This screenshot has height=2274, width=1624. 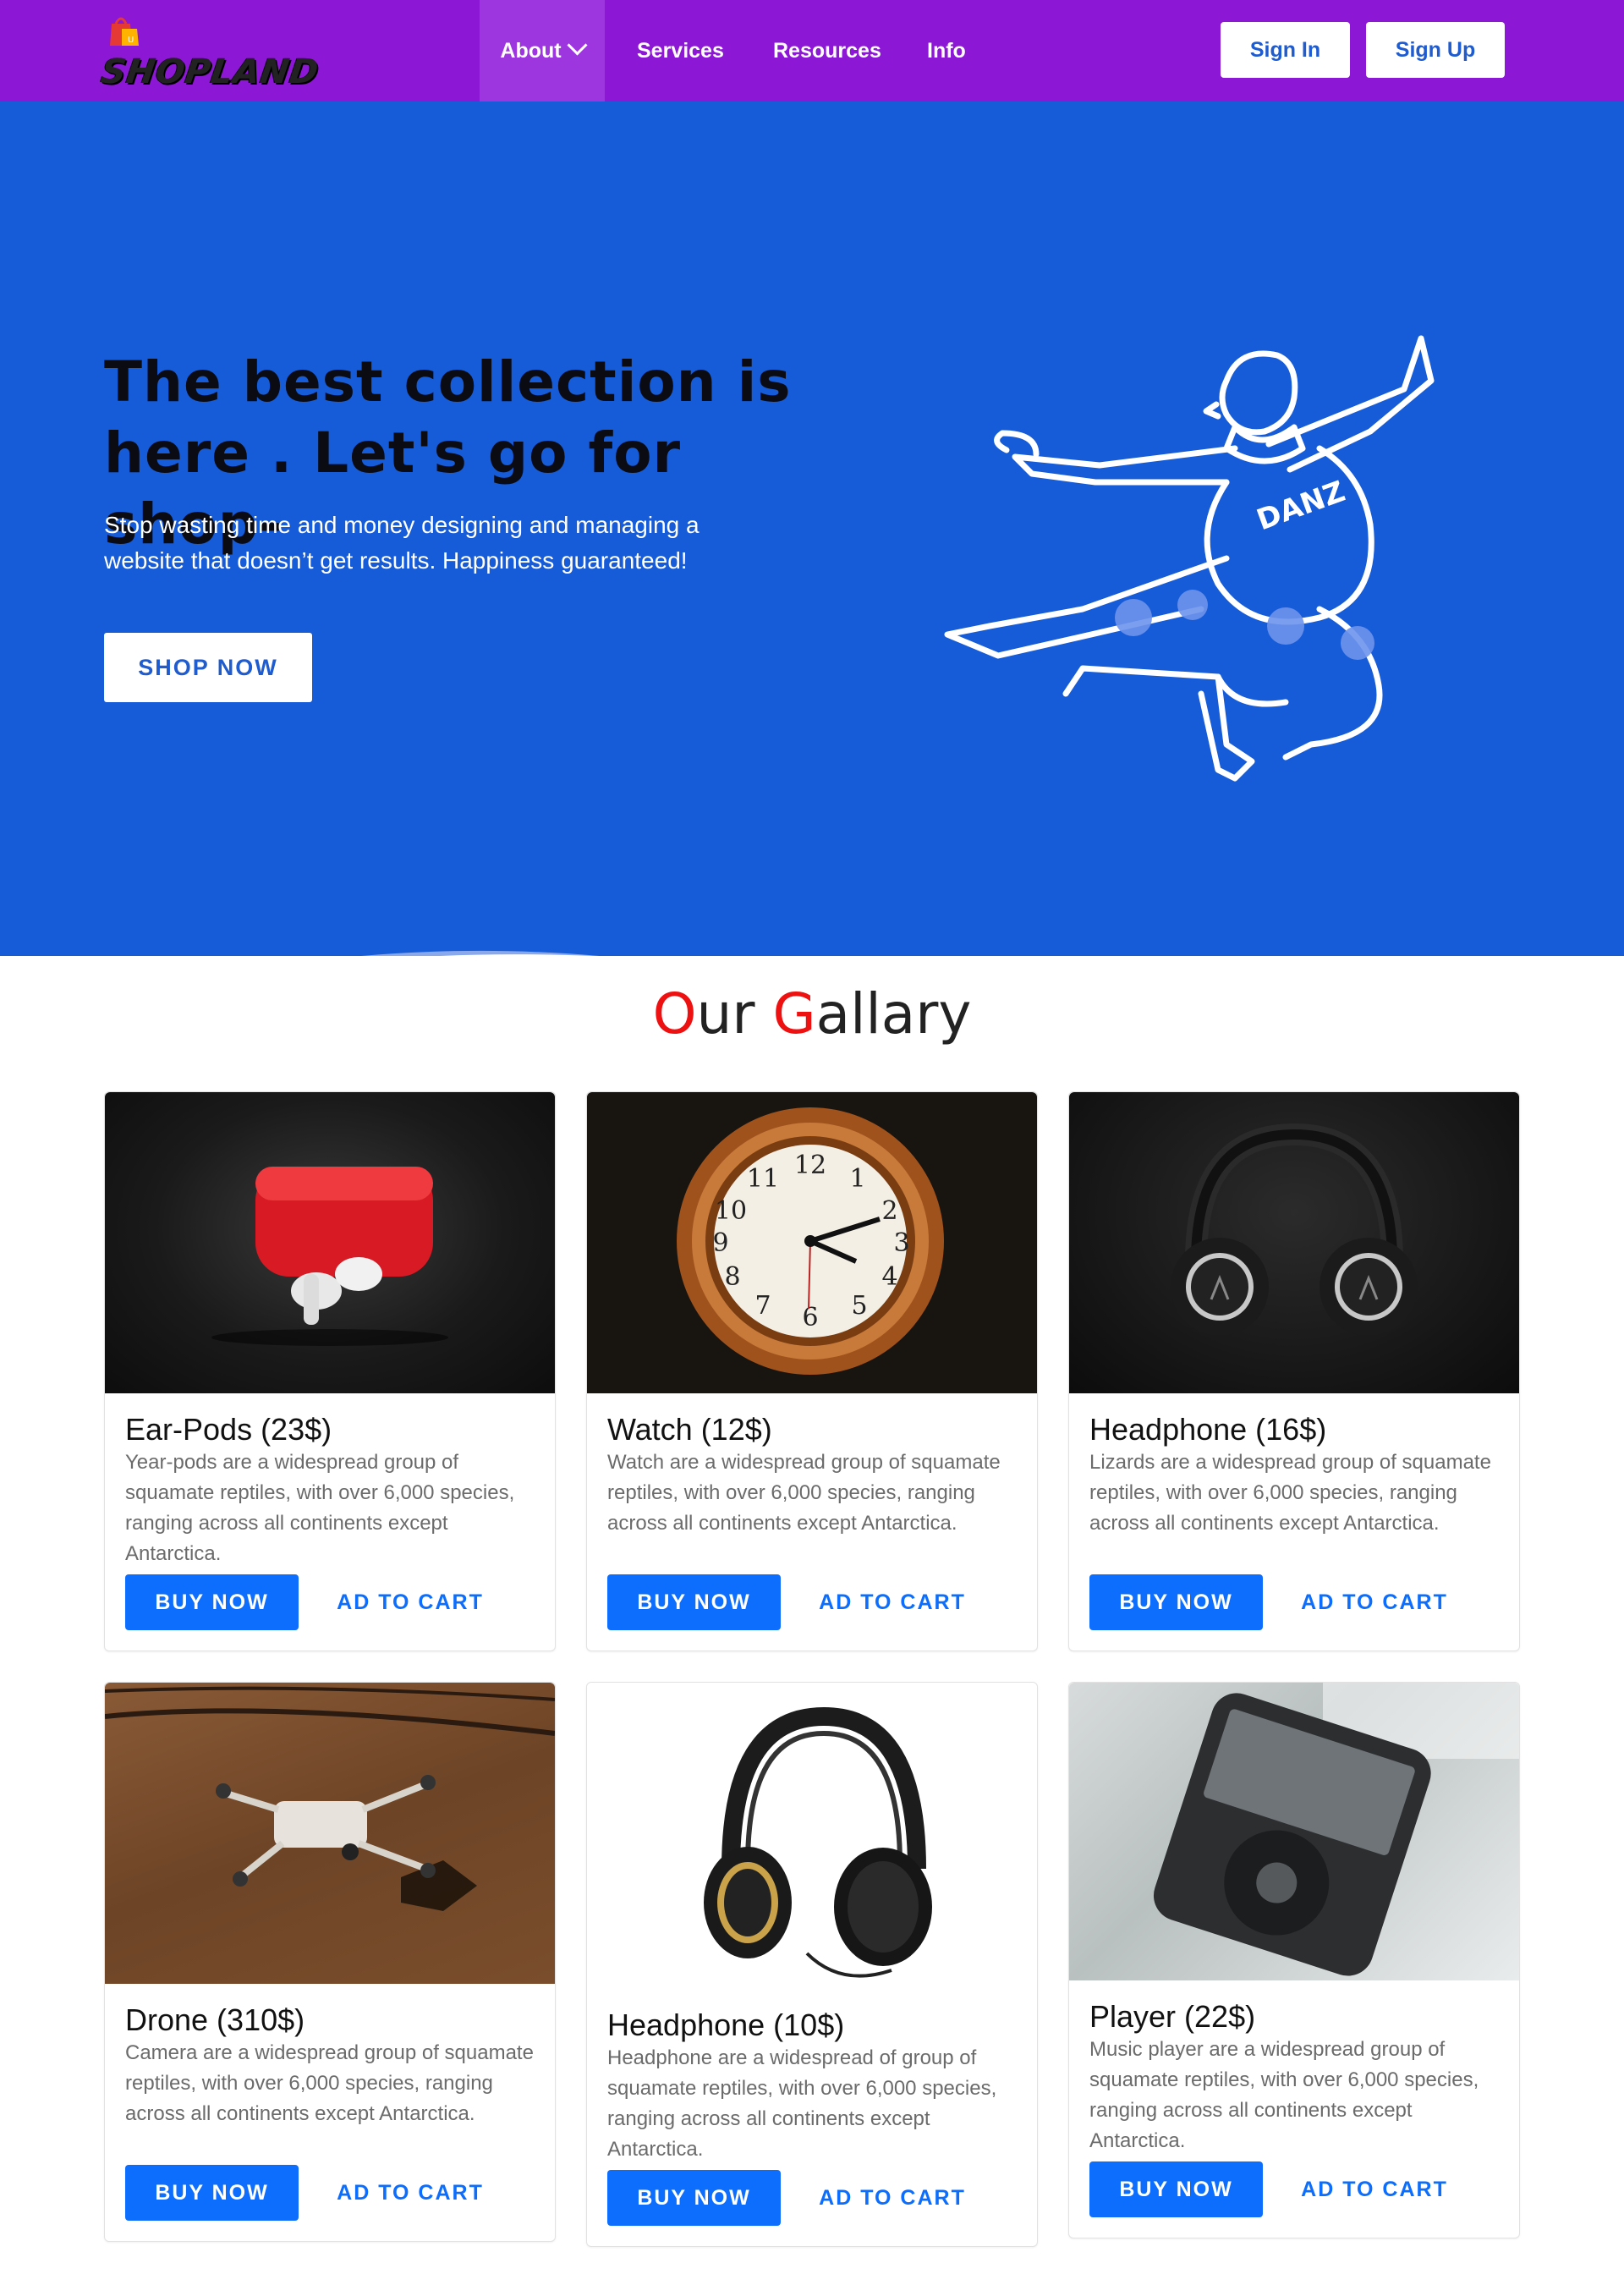 I want to click on svg-text: 6, so click(x=810, y=1317).